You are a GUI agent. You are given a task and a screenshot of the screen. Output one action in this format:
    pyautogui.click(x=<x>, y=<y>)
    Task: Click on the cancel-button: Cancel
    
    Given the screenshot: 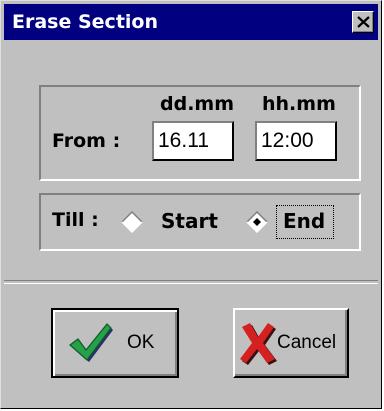 What is the action you would take?
    pyautogui.click(x=291, y=343)
    